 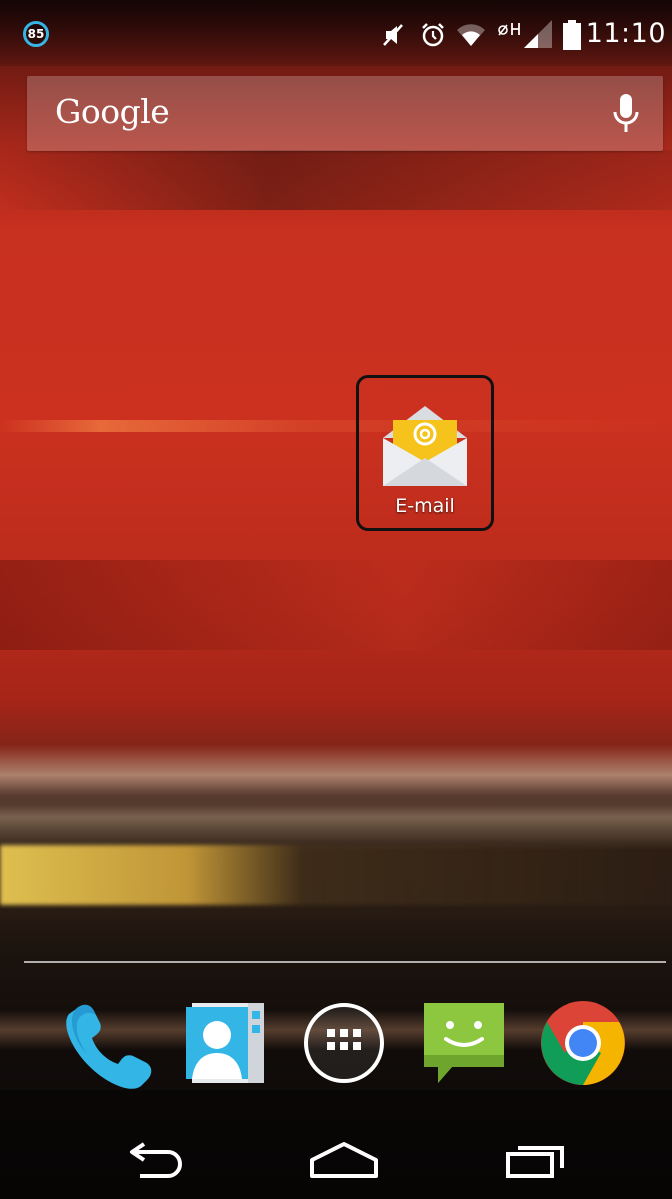 I want to click on recents-icon, so click(x=535, y=1162).